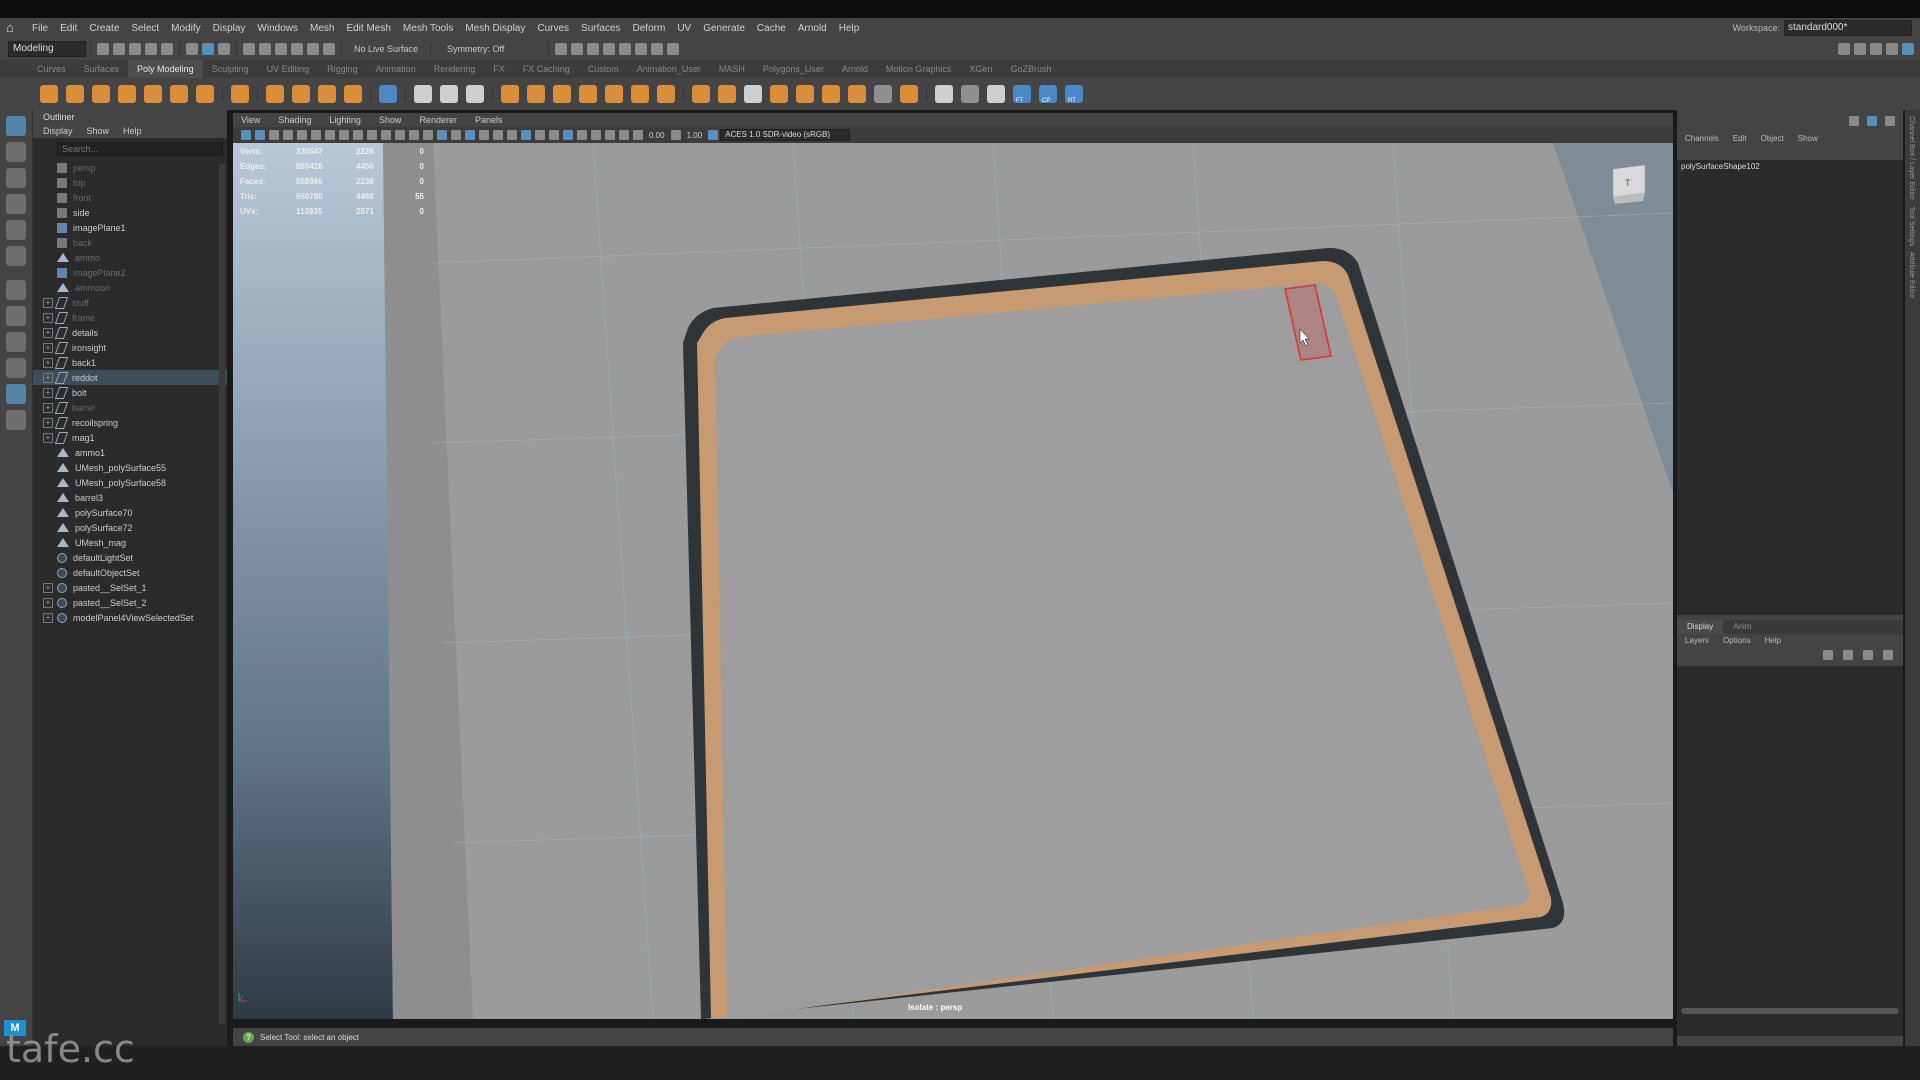  What do you see at coordinates (288, 69) in the screenshot?
I see `shelf-tab-uv-editing: UV Editing` at bounding box center [288, 69].